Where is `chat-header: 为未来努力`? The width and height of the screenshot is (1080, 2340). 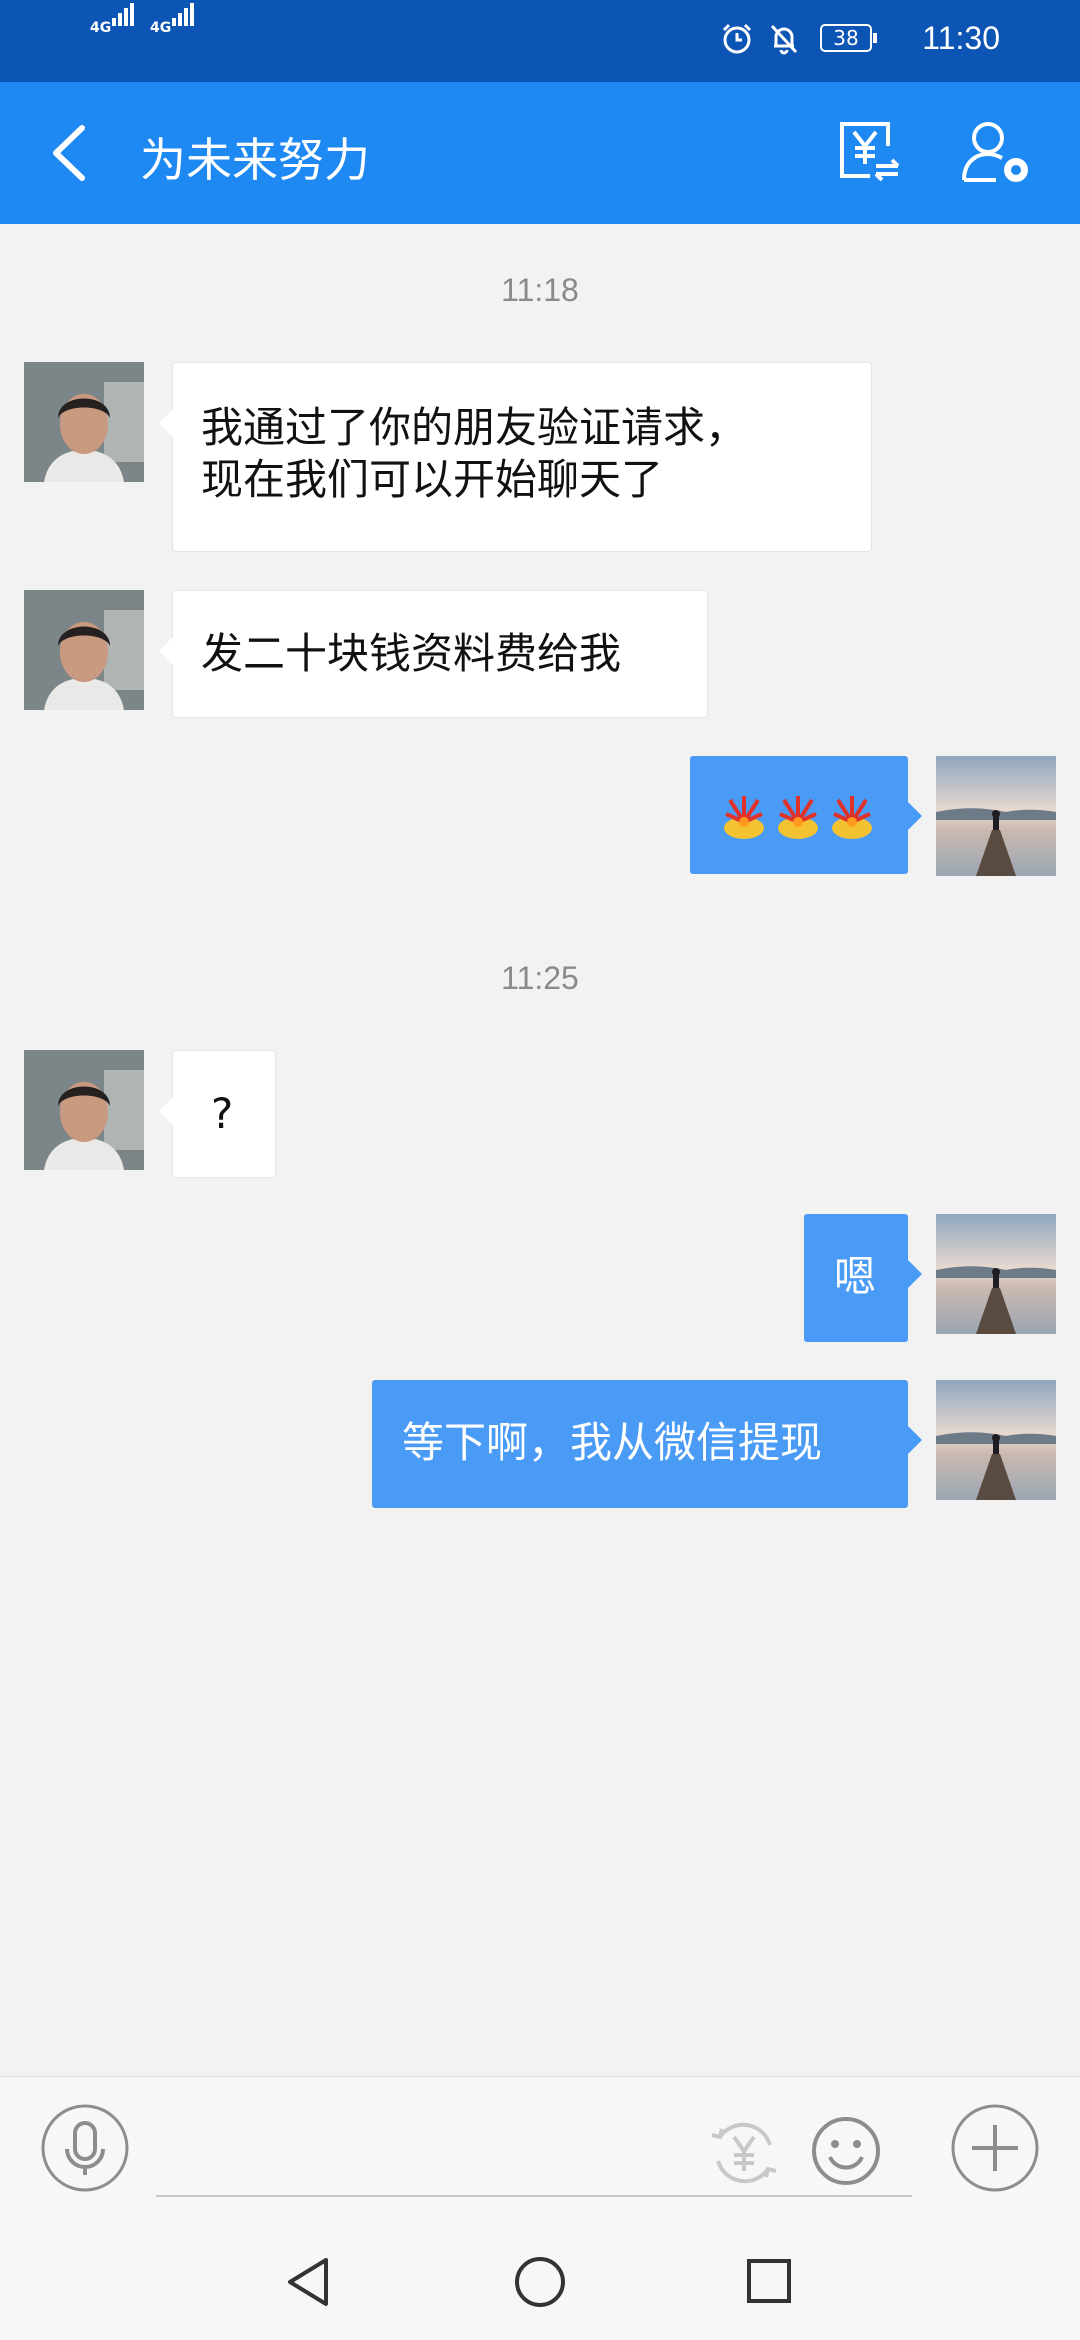
chat-header: 为未来努力 is located at coordinates (540, 153).